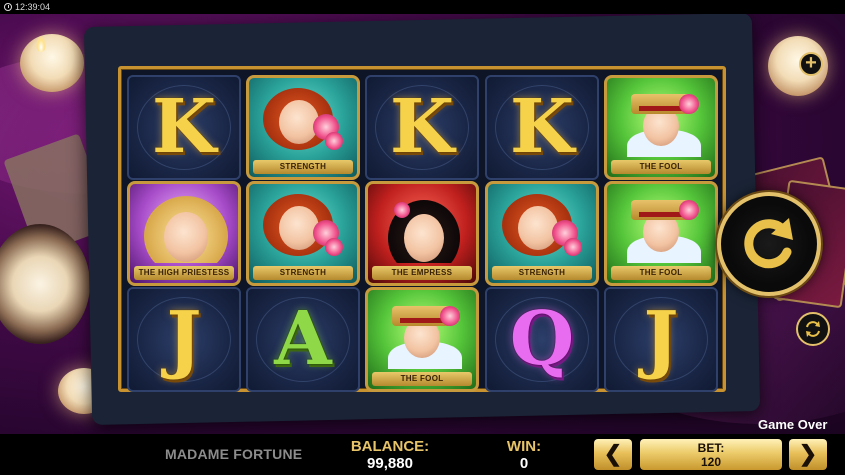  I want to click on game-title: MADAME FORTUNE, so click(234, 454).